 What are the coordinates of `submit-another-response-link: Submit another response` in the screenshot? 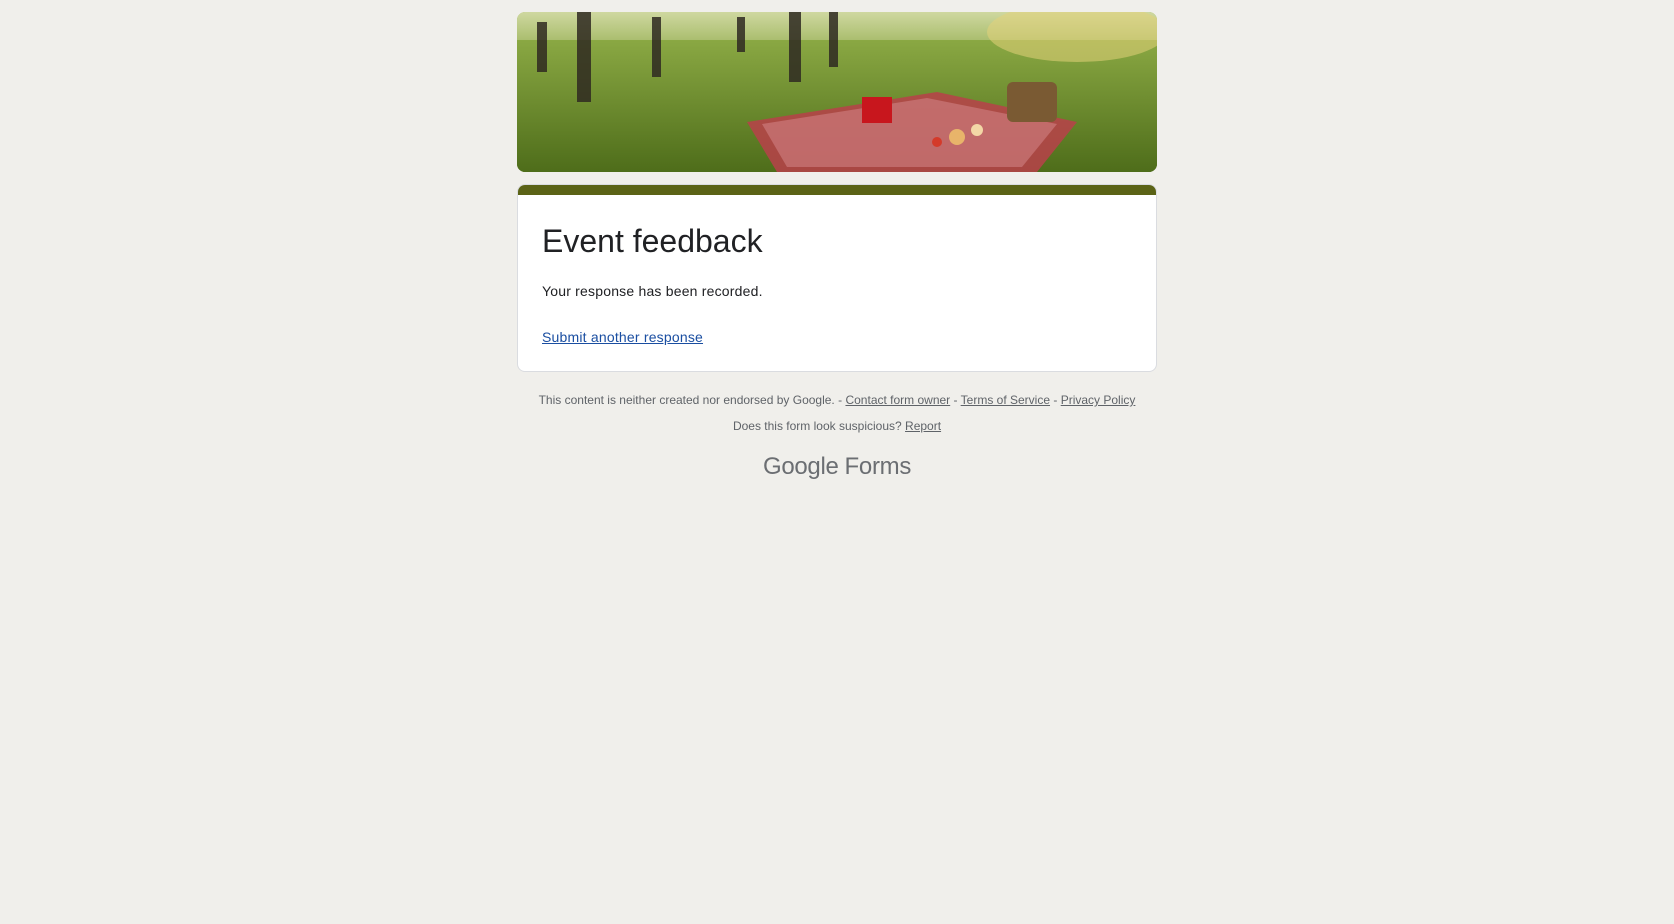 It's located at (622, 337).